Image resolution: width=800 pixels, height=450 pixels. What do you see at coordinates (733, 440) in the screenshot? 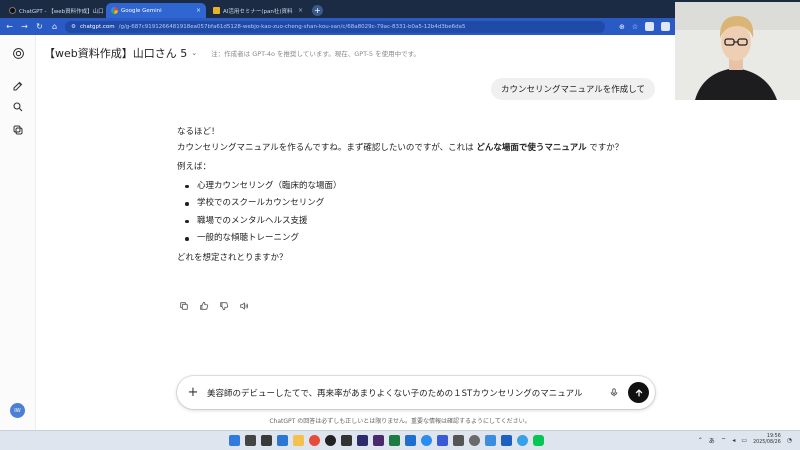
I see `volume-icon: ◂` at bounding box center [733, 440].